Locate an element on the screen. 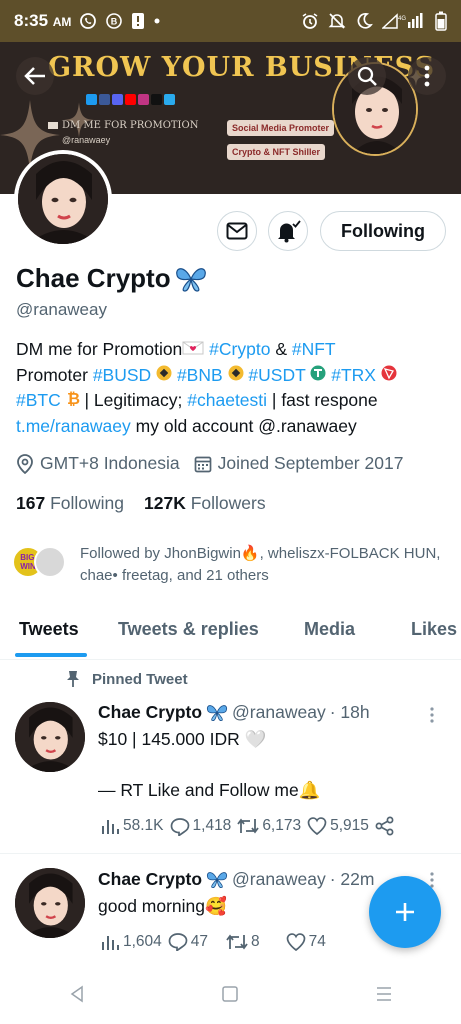 The height and width of the screenshot is (1024, 461). banner-handle: @ranawaey is located at coordinates (86, 140).